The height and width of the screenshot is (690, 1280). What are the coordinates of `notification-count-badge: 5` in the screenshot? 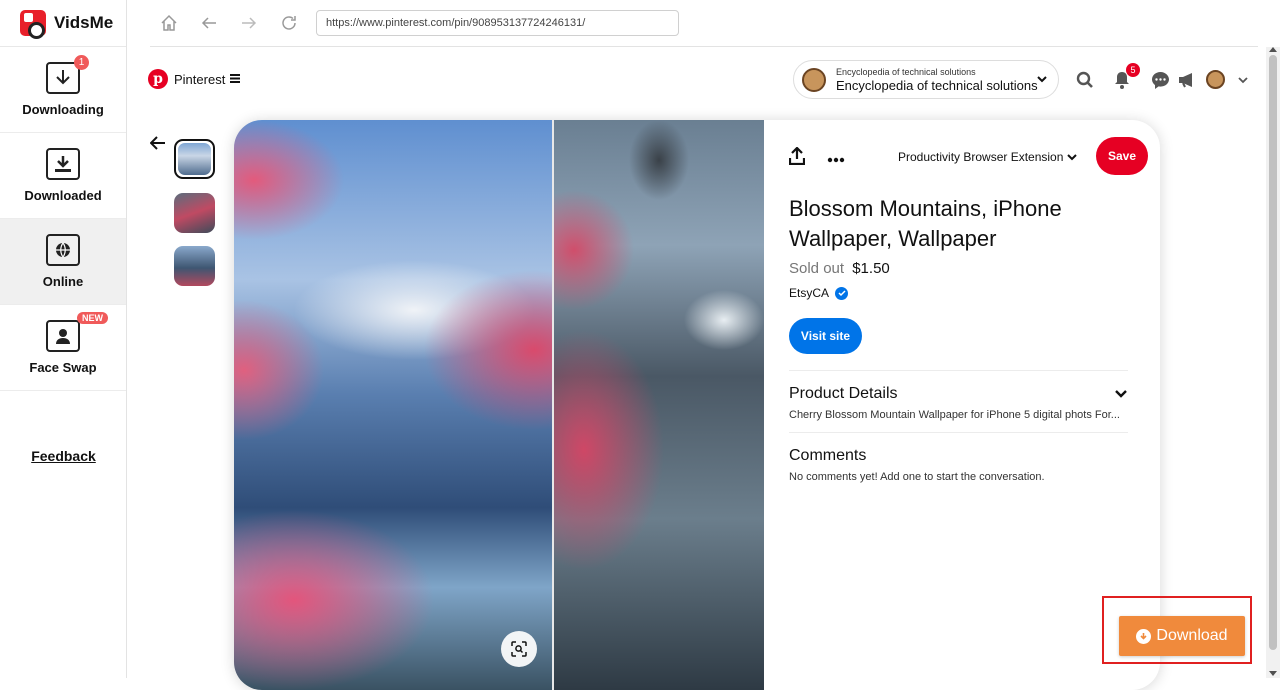 It's located at (1133, 70).